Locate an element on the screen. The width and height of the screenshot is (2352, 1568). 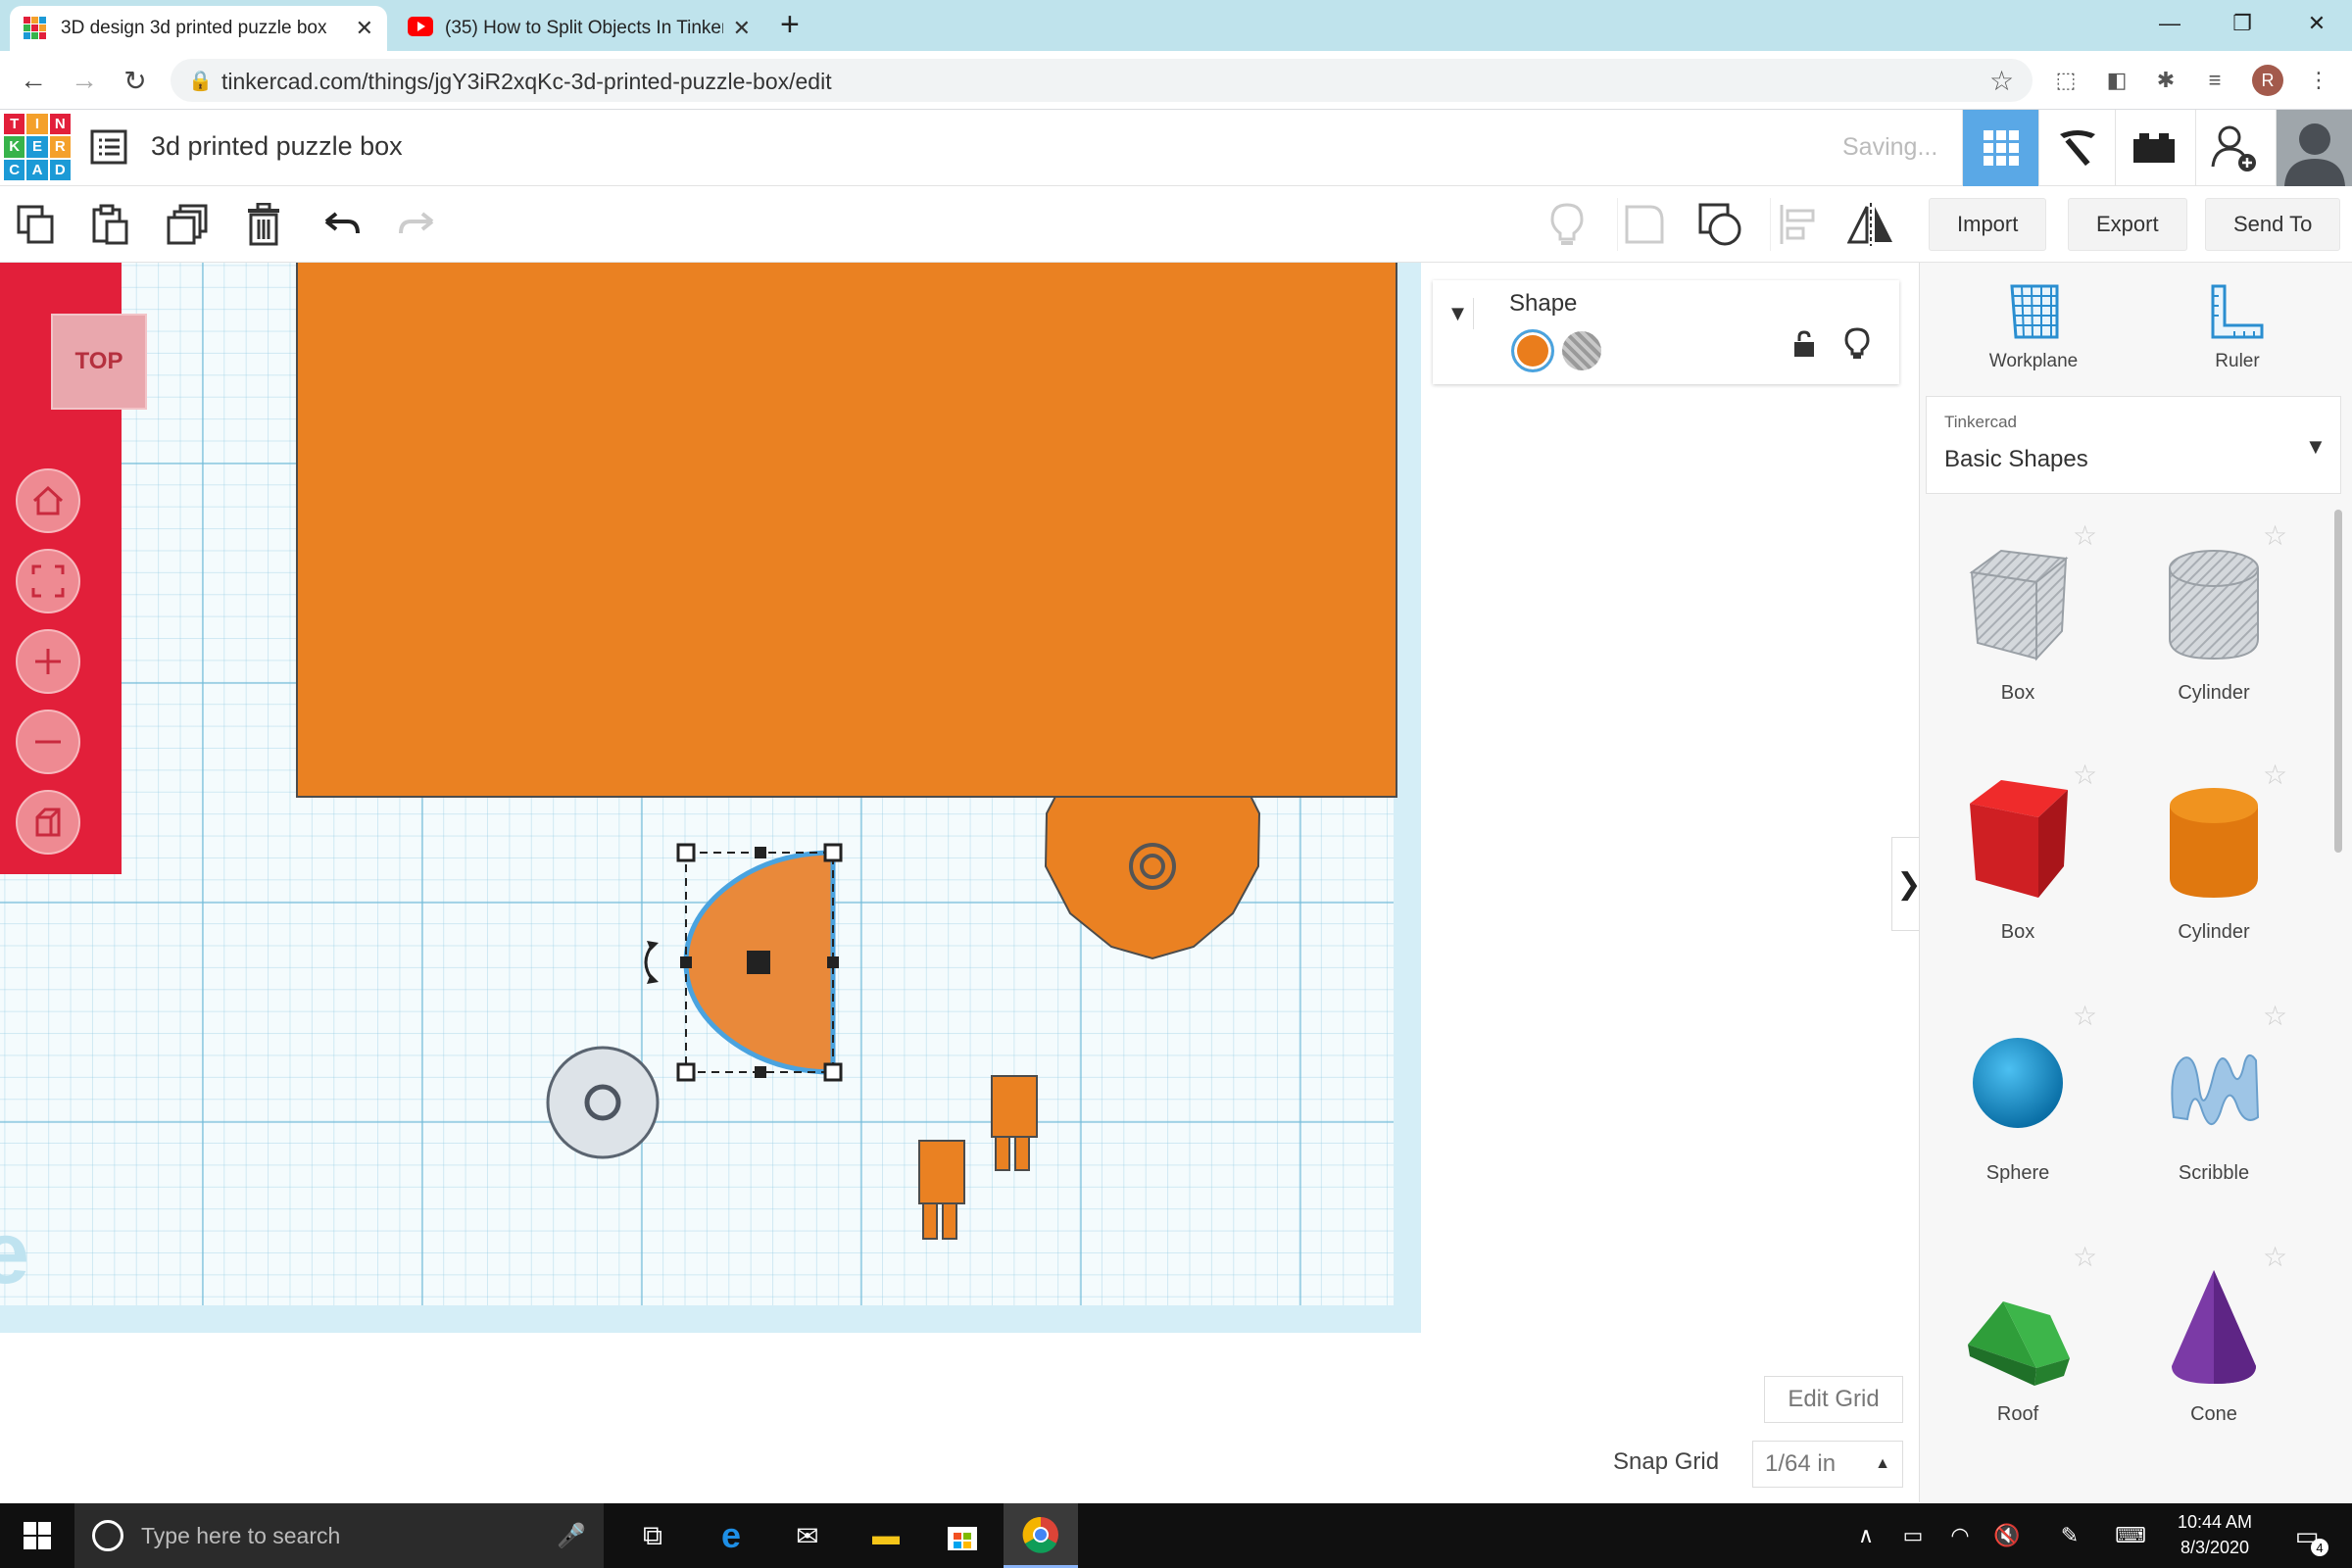
tab-youtube: (35) How to Split Objects In Tinkercad ✕ is located at coordinates (579, 28).